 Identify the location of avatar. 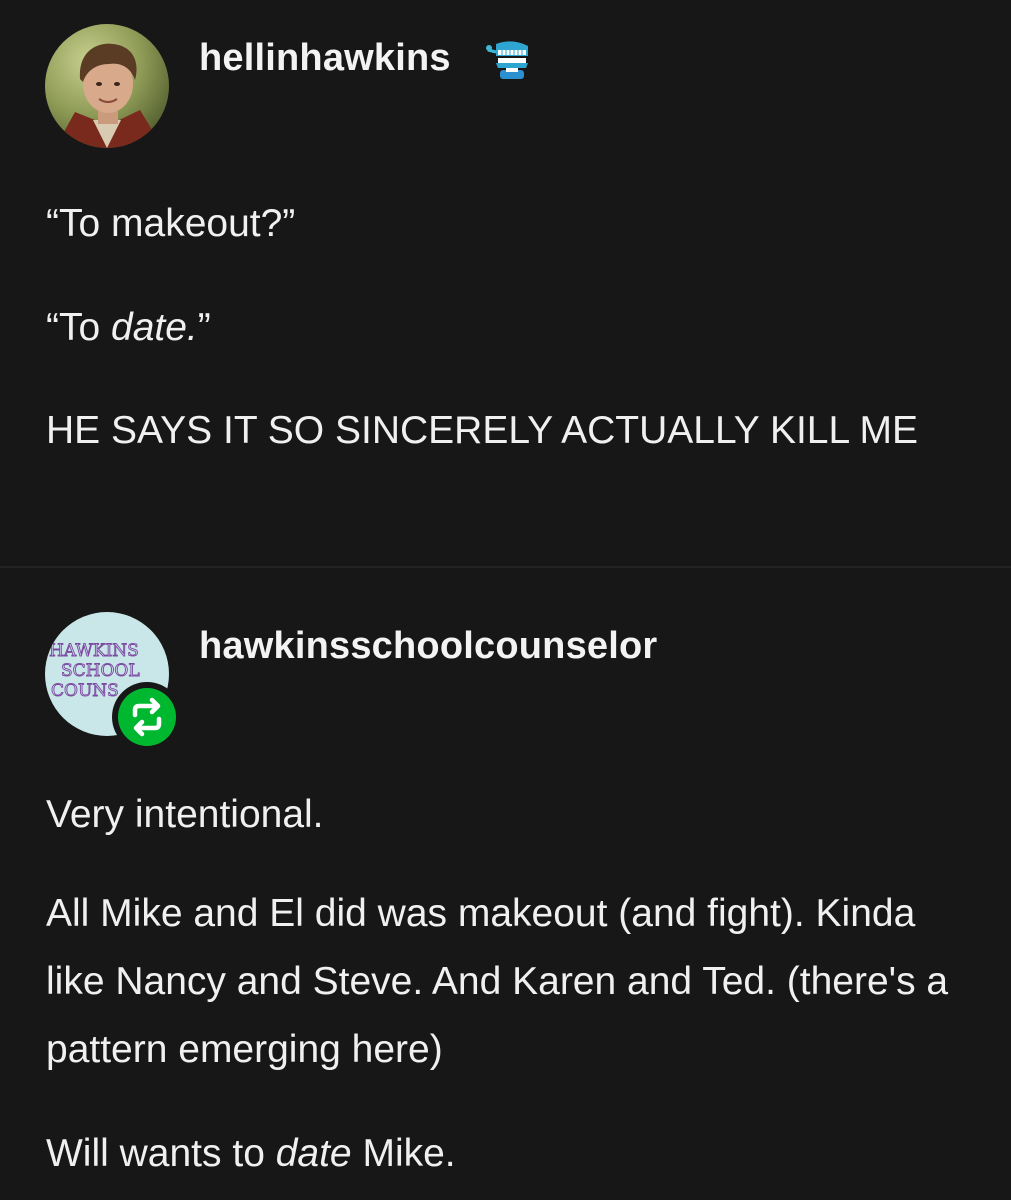
(107, 86).